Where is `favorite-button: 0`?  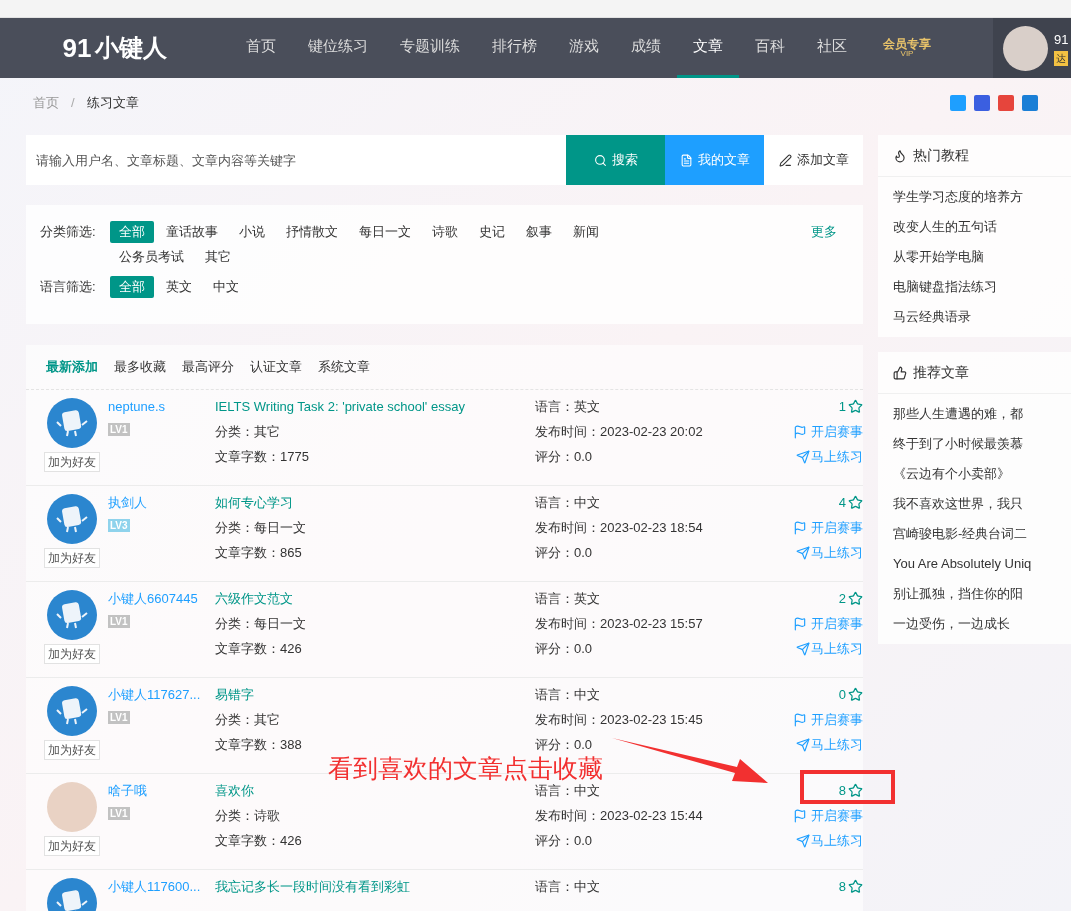
favorite-button: 0 is located at coordinates (850, 694).